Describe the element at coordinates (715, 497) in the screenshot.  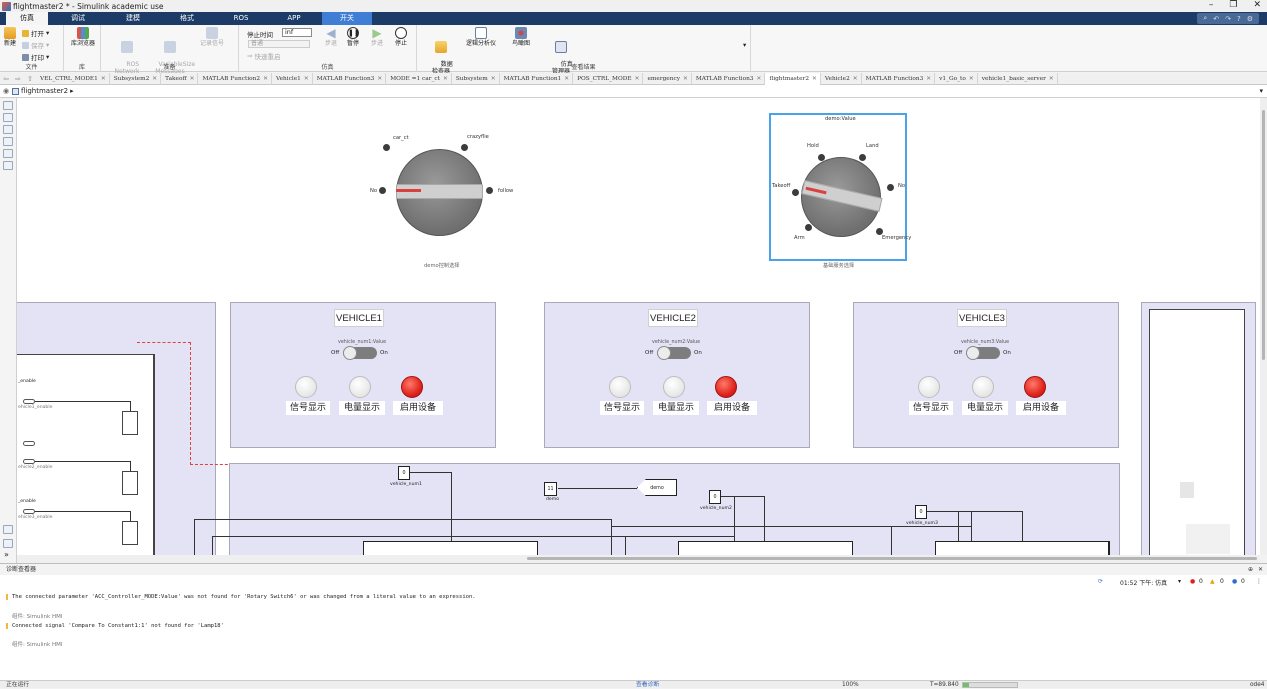
I see `constant-block-vehicle-num2: 0` at that location.